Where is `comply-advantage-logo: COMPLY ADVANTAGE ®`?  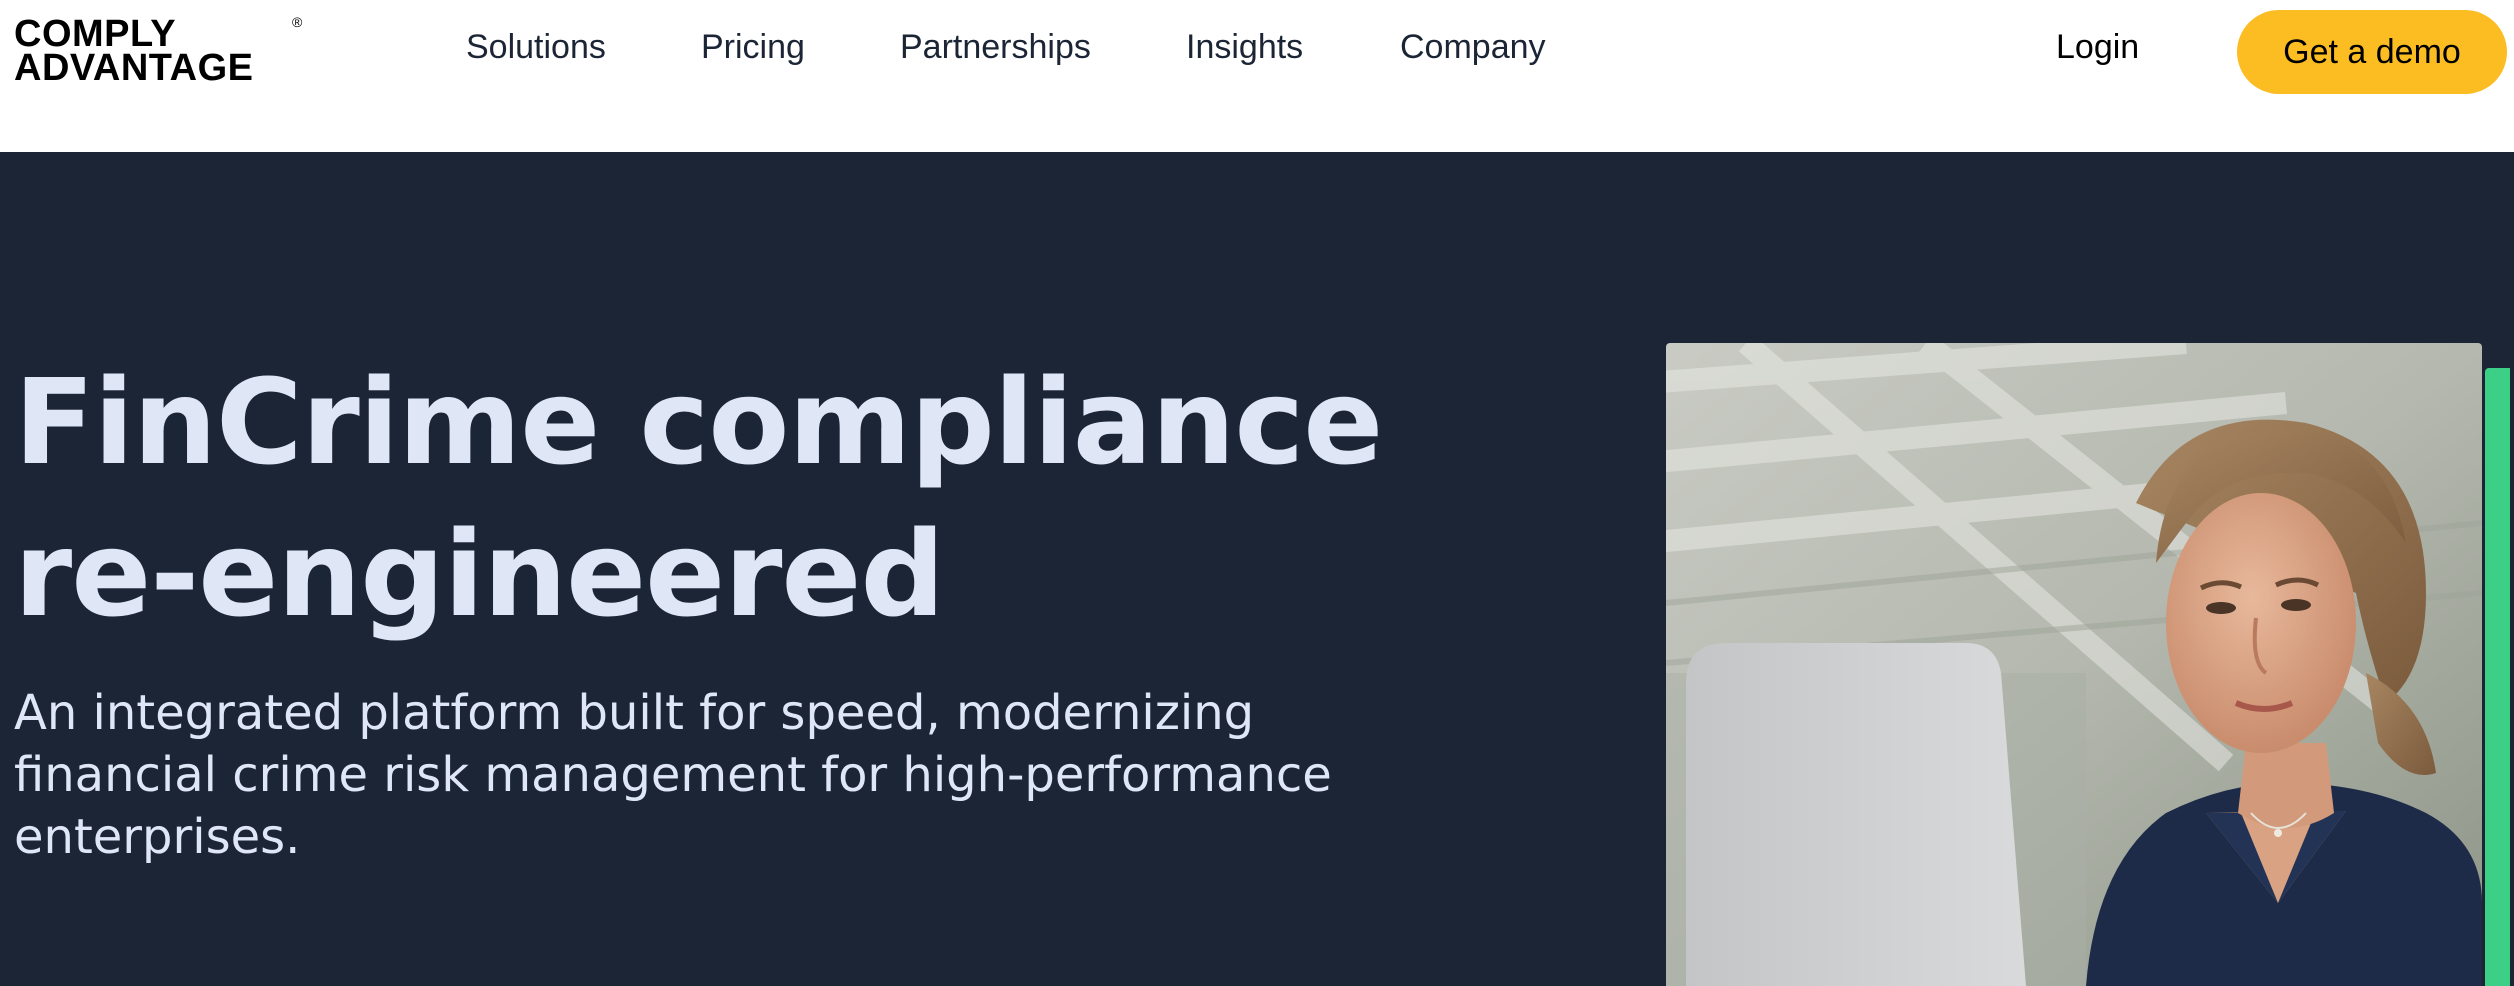 comply-advantage-logo: COMPLY ADVANTAGE ® is located at coordinates (158, 51).